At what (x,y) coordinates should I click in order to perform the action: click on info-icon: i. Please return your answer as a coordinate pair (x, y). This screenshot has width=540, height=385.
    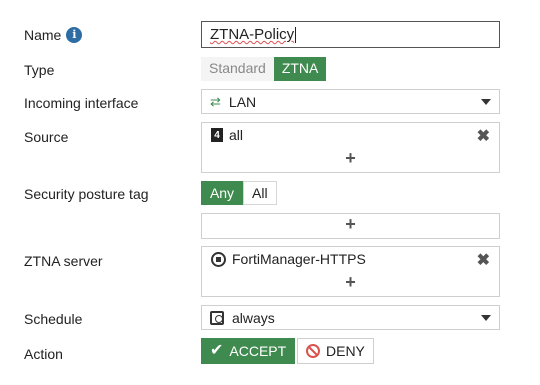
    Looking at the image, I should click on (74, 35).